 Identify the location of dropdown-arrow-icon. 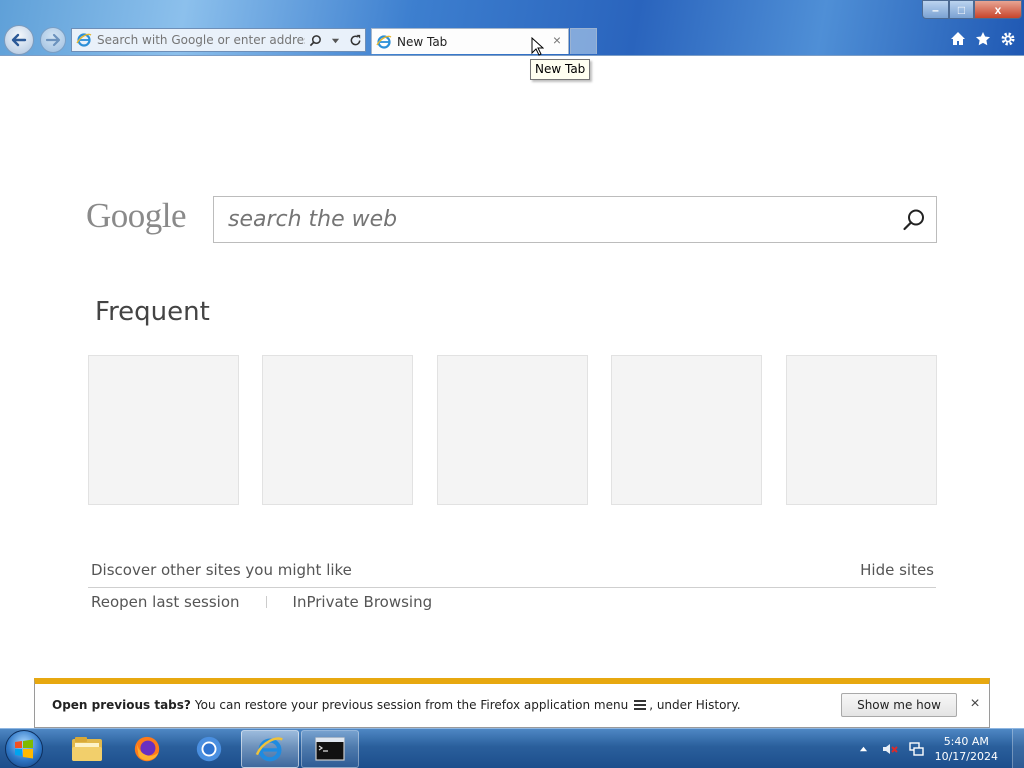
(335, 40).